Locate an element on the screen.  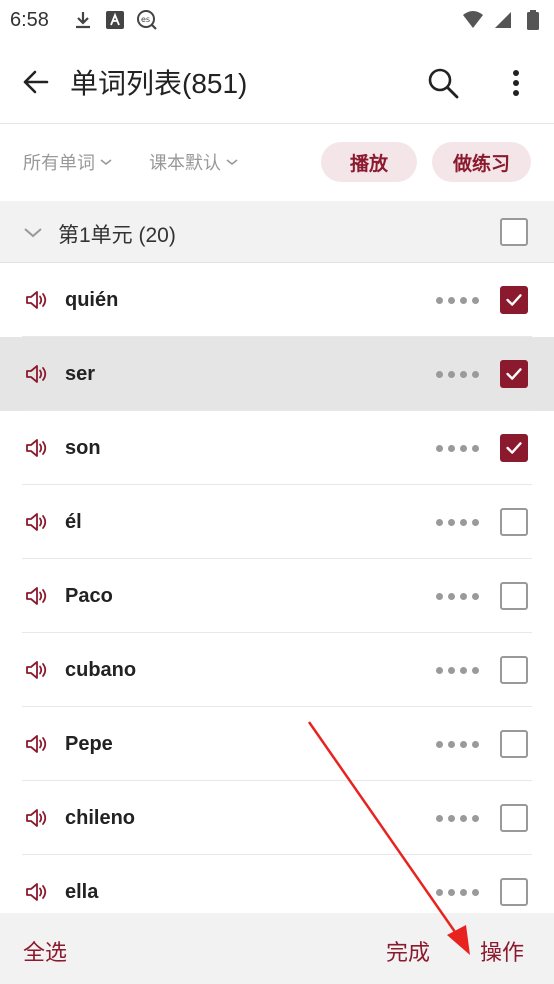
filter-all-words-dropdown: 所有单词 is located at coordinates (68, 162).